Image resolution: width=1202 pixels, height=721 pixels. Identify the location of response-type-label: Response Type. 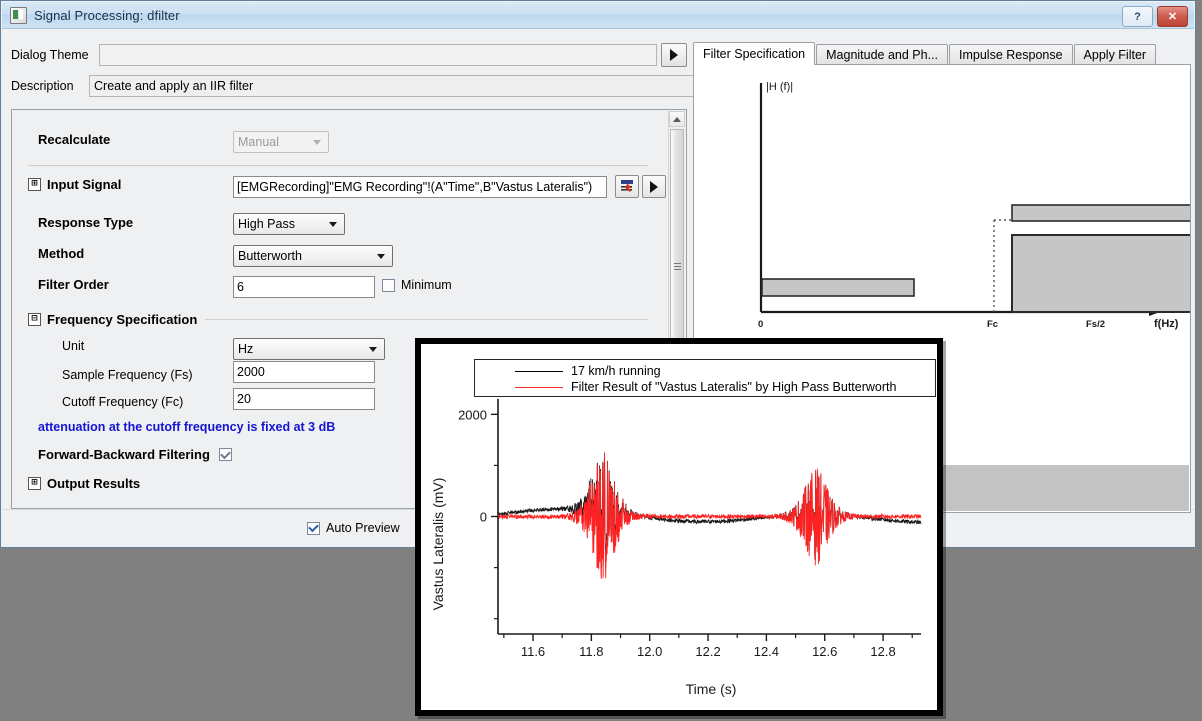
(86, 222).